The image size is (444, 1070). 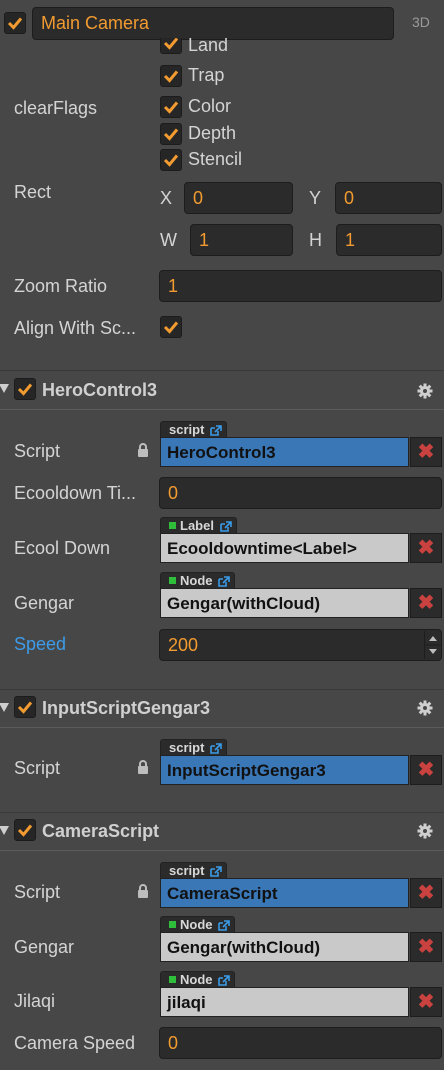 What do you see at coordinates (126, 708) in the screenshot?
I see `input-component-title: InputScriptGengar3` at bounding box center [126, 708].